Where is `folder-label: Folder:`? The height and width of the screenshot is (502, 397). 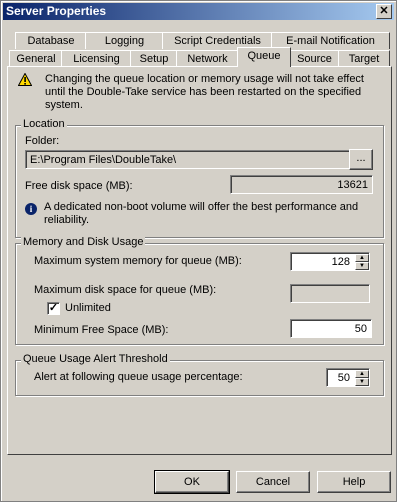
folder-label: Folder: is located at coordinates (42, 141).